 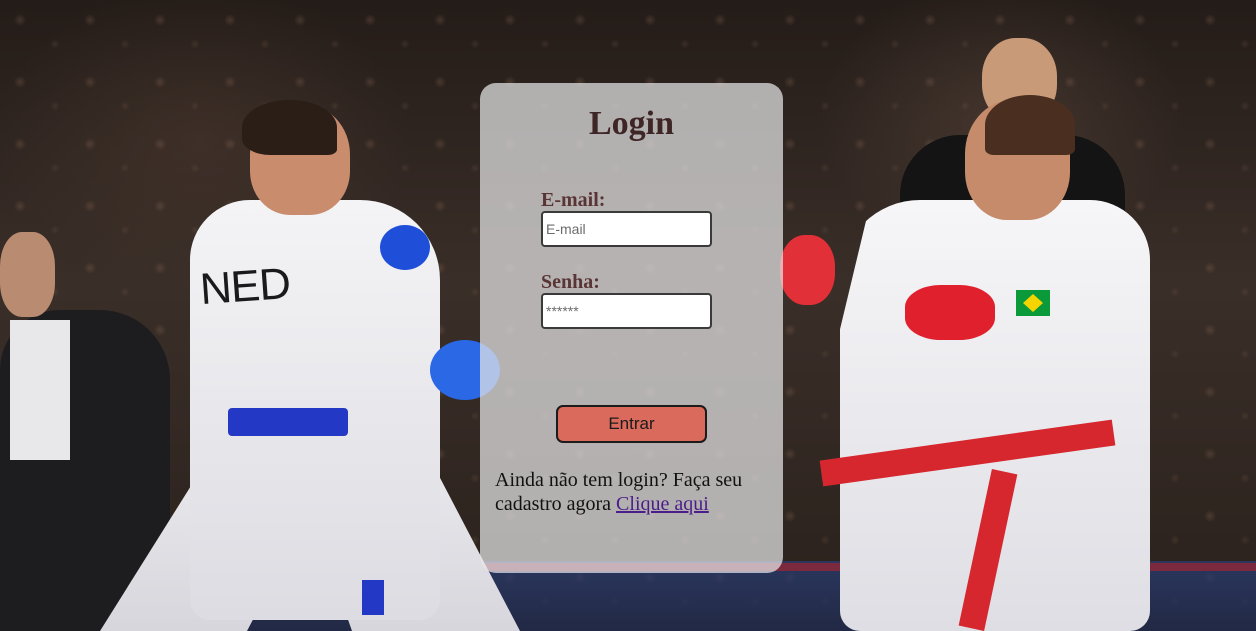 I want to click on judge-shirt, so click(x=40, y=390).